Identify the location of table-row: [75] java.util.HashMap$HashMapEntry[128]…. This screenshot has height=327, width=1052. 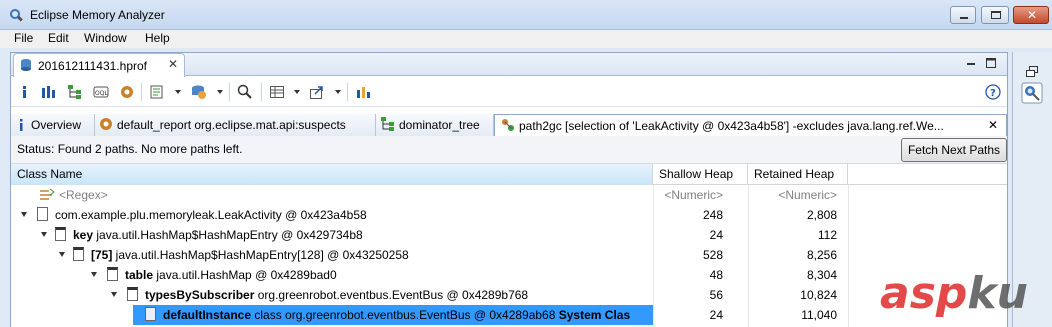
(509, 255).